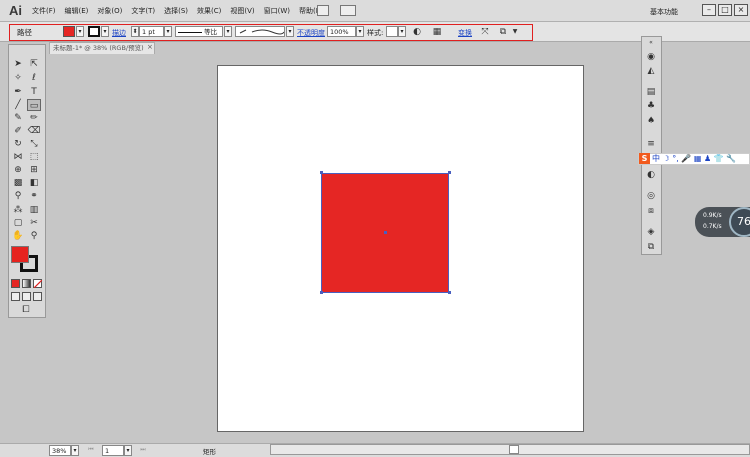 The height and width of the screenshot is (457, 750). I want to click on rectangle-tool-icon: ▭, so click(34, 105).